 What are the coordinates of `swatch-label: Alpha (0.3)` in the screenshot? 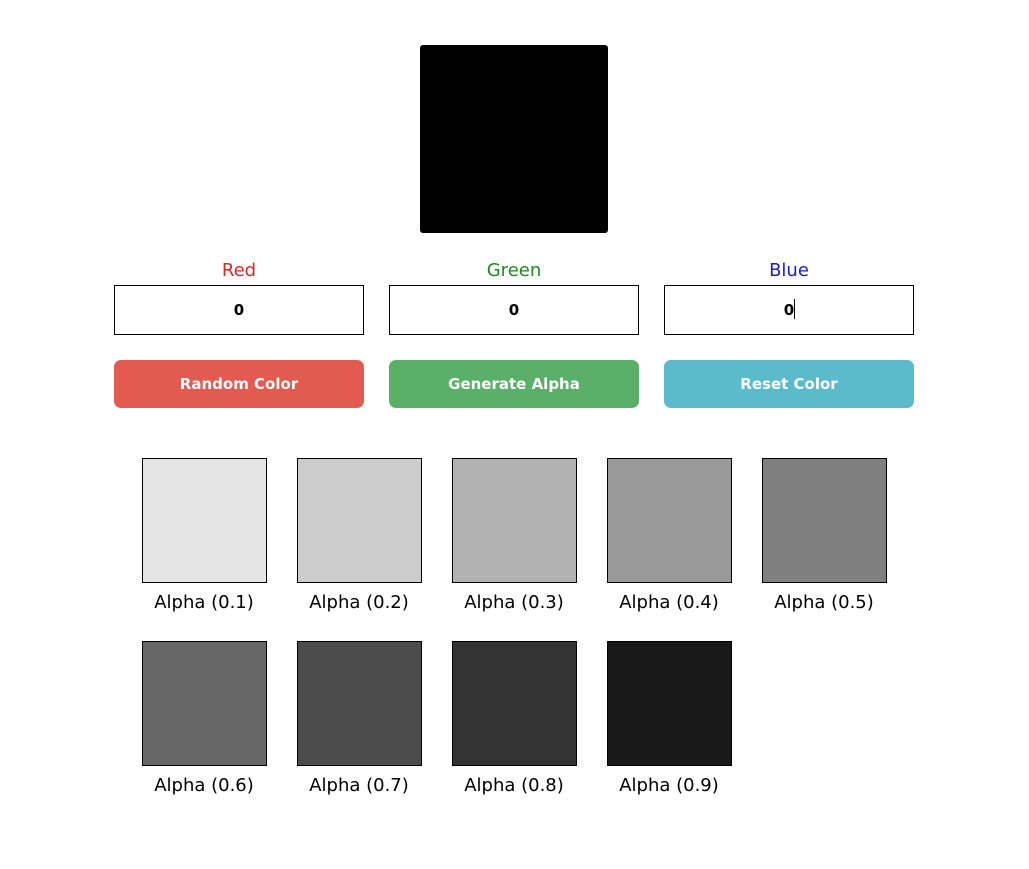 It's located at (514, 602).